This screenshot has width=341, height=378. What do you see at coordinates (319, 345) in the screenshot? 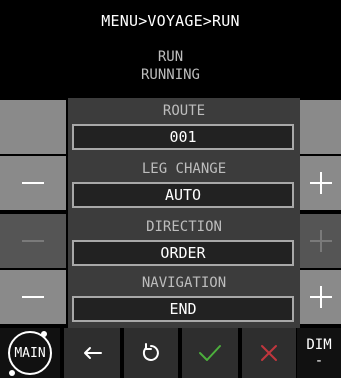
I see `dim-label: DIM` at bounding box center [319, 345].